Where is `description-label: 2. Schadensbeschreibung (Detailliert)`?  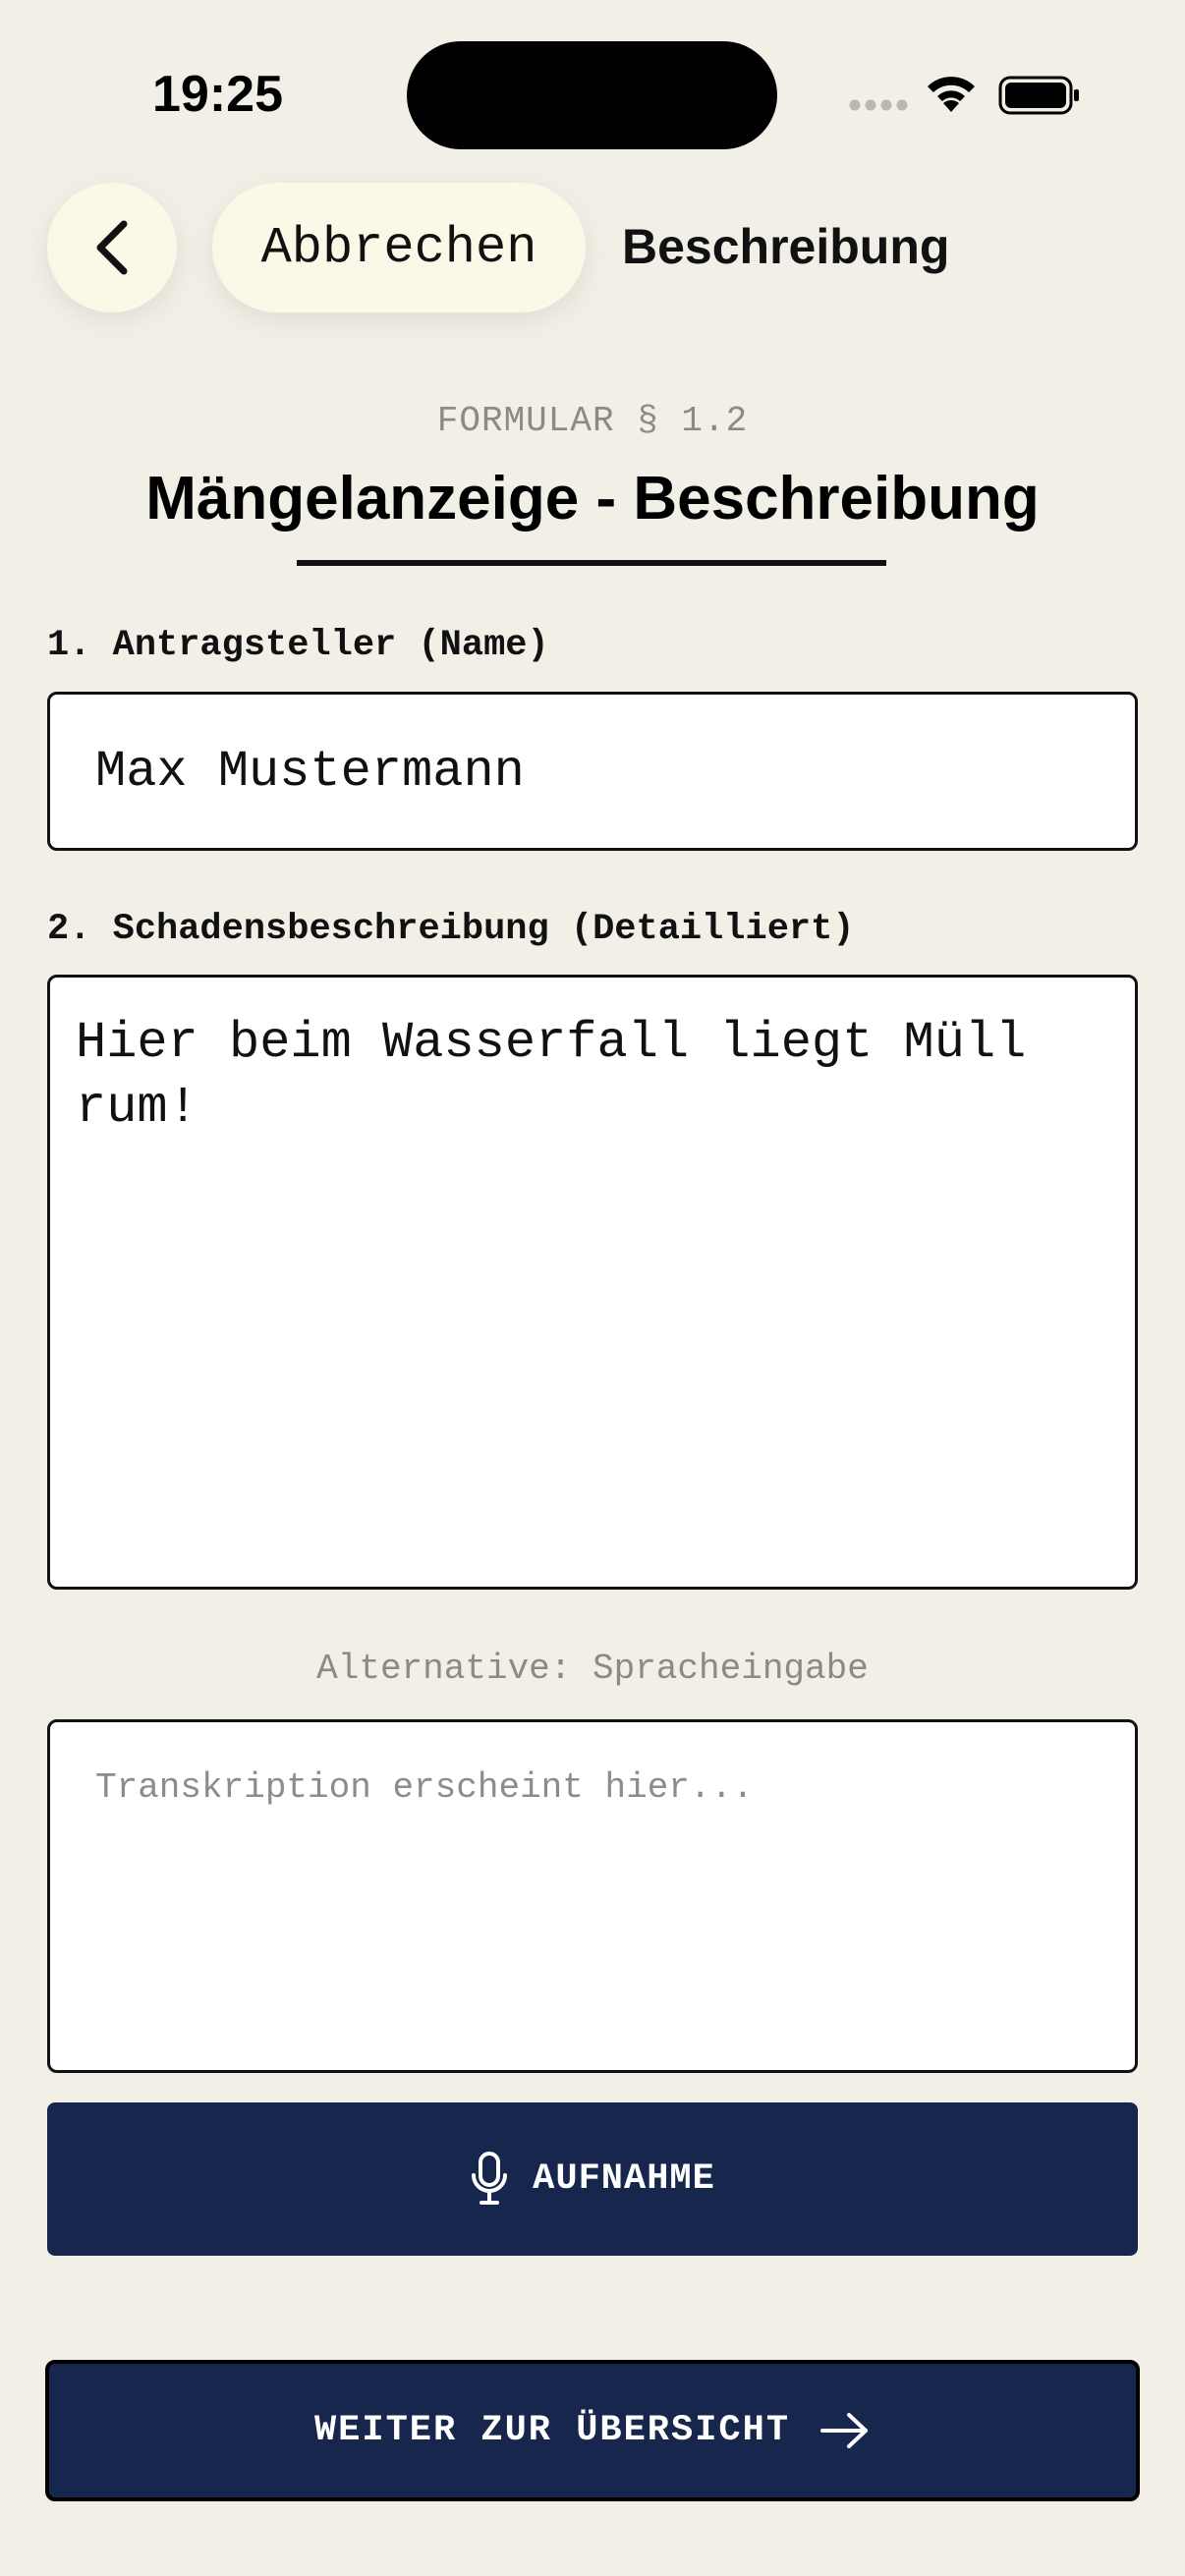
description-label: 2. Schadensbeschreibung (Detailliert) is located at coordinates (451, 929).